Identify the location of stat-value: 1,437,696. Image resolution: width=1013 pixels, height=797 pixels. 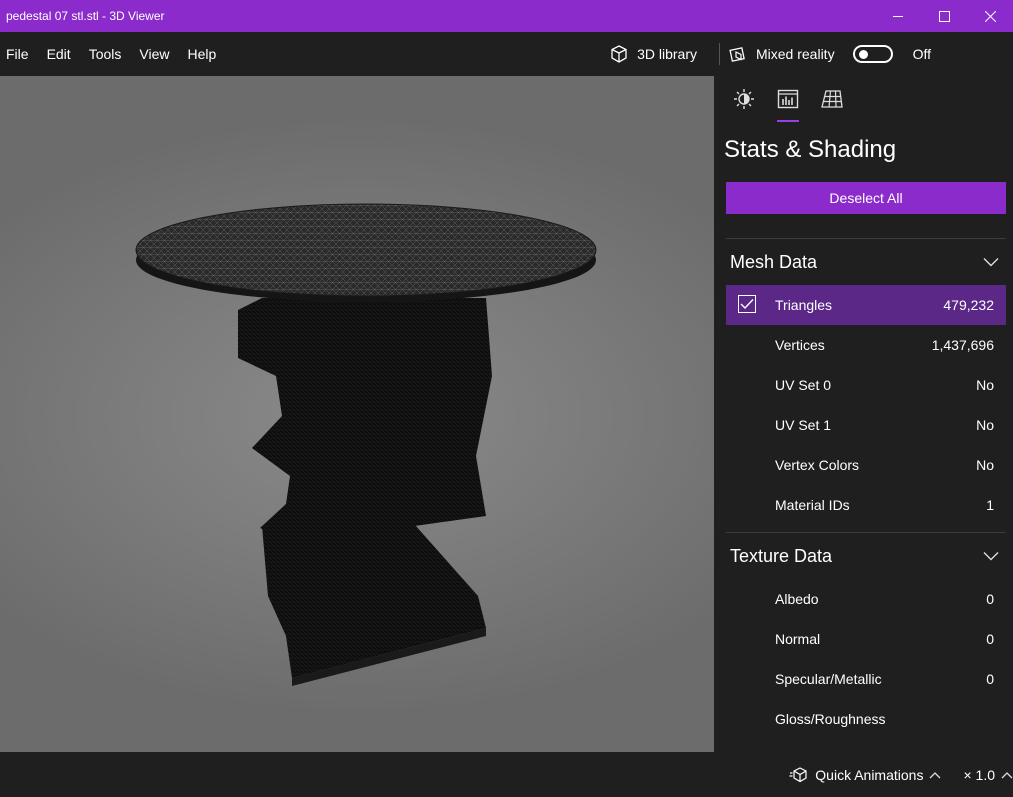
(962, 345).